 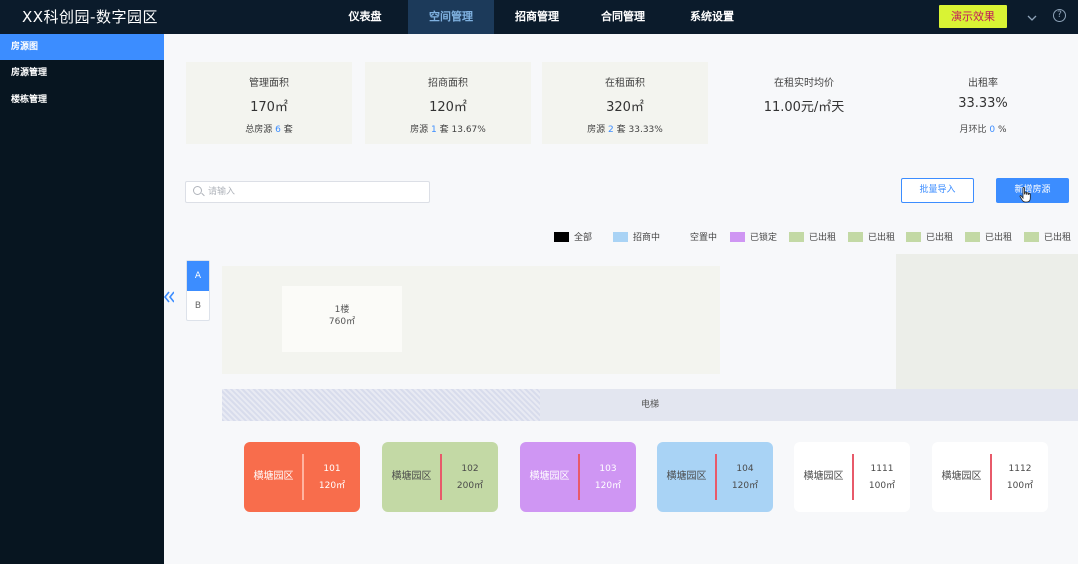 I want to click on nav-investment-management: 招商管理, so click(x=537, y=17).